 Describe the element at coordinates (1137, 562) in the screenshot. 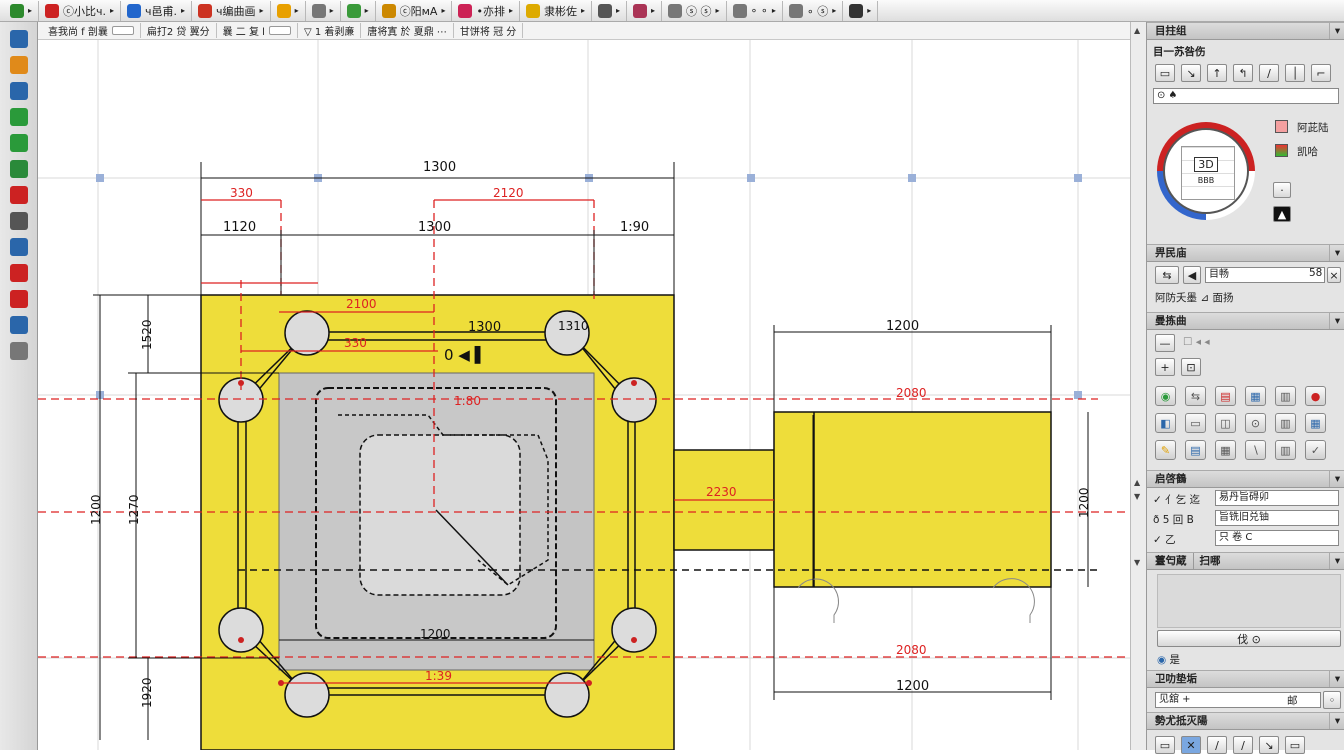

I see `scroll-mid-down2-icon: ▼` at that location.